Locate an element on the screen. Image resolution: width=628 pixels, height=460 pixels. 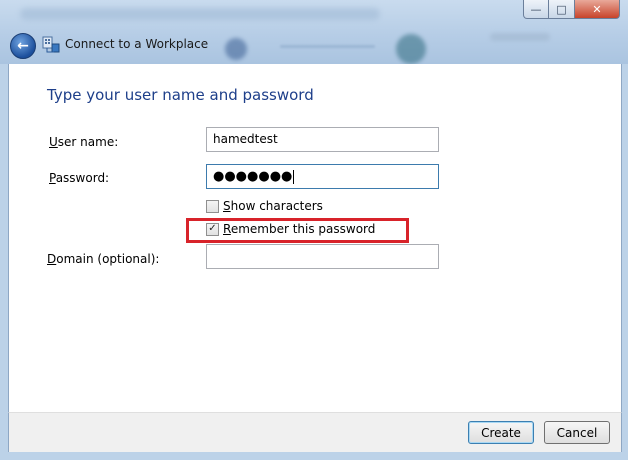
show-characters-option: Show characters is located at coordinates (264, 206).